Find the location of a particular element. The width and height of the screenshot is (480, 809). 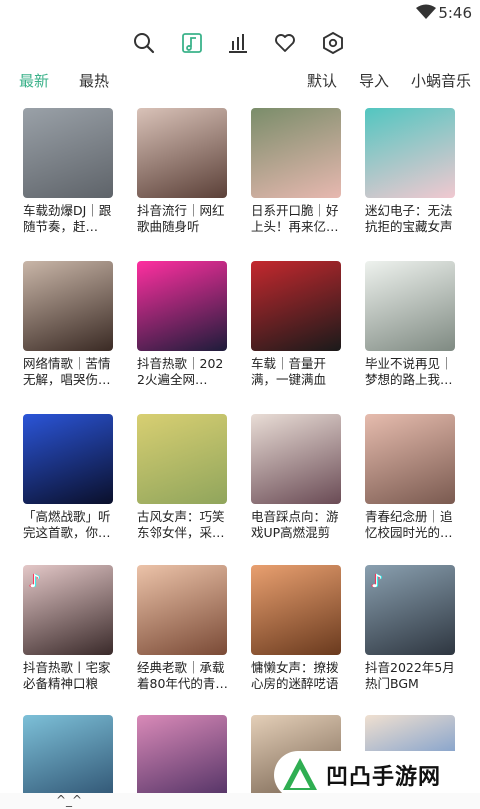

tab-import: 导入 is located at coordinates (374, 80).